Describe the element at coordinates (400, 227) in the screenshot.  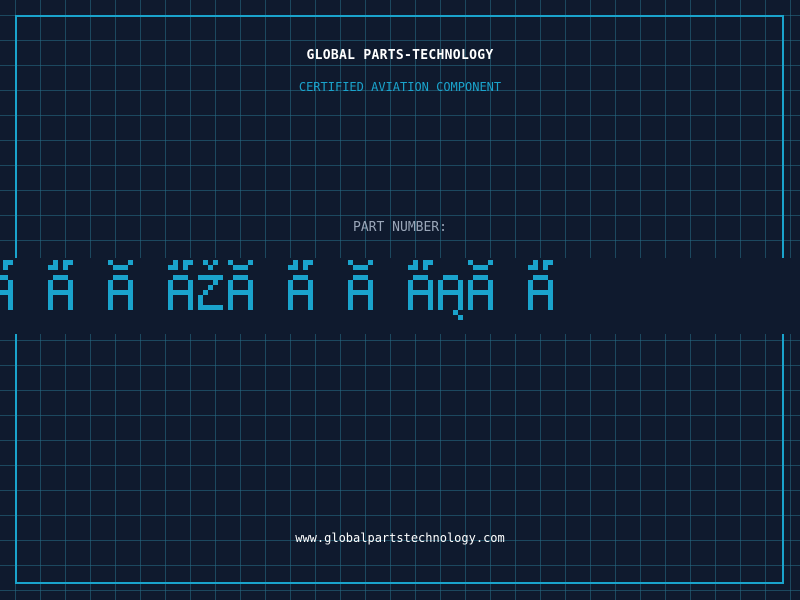
I see `part-number-label: PART NUMBER:` at that location.